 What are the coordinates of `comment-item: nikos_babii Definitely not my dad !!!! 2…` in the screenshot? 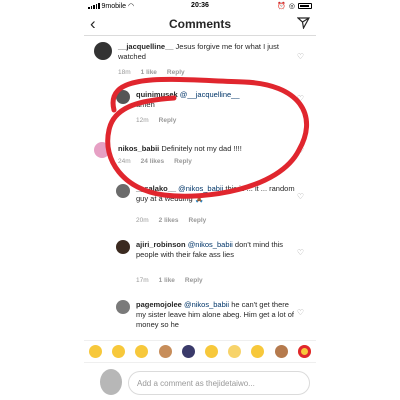 It's located at (200, 155).